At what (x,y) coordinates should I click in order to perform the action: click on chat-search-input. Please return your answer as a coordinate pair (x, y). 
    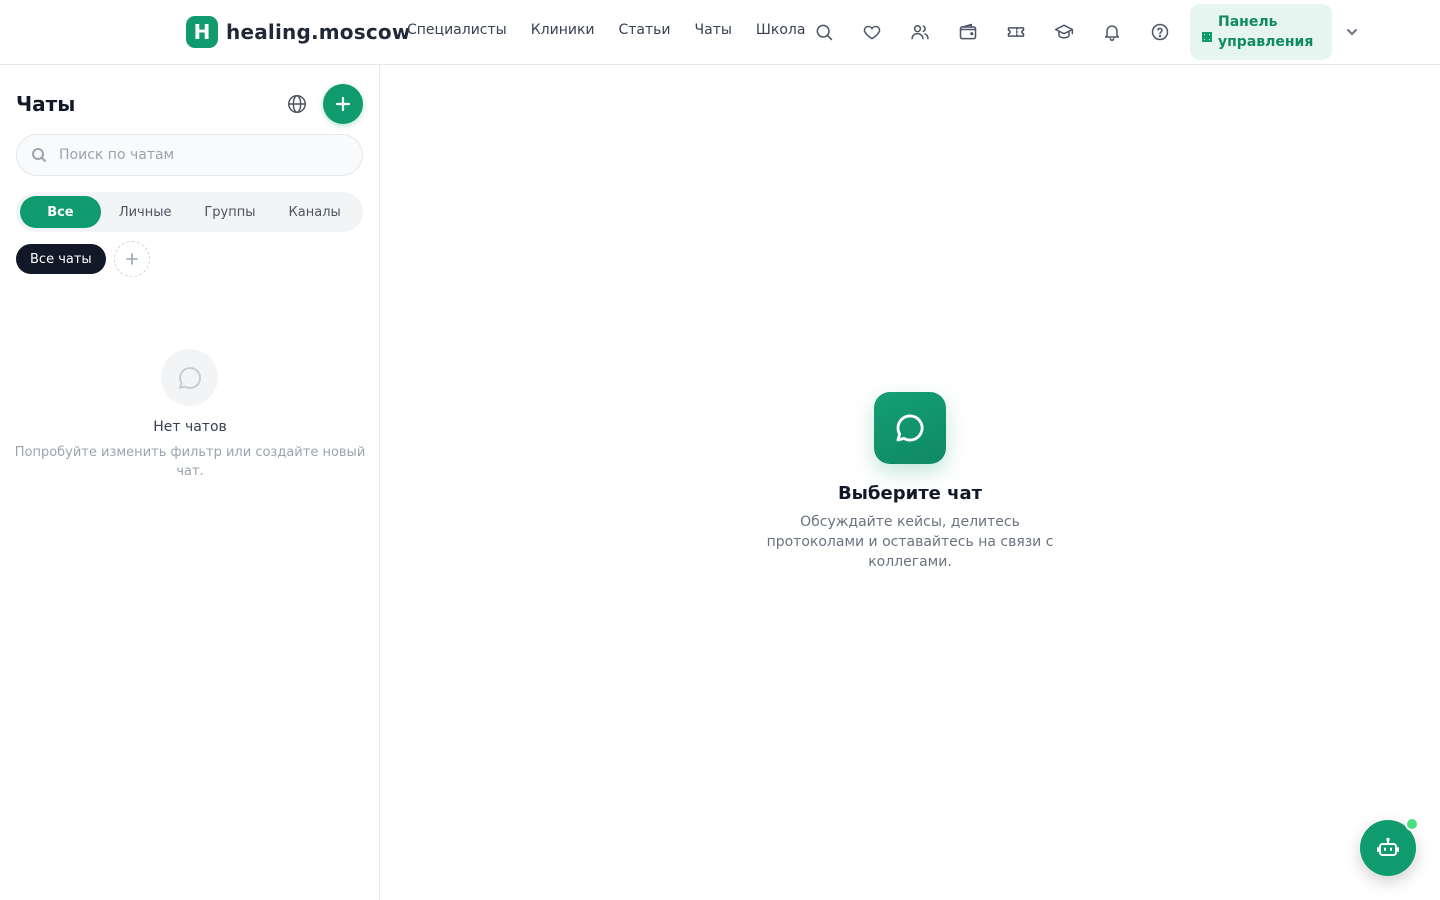
    Looking at the image, I should click on (204, 155).